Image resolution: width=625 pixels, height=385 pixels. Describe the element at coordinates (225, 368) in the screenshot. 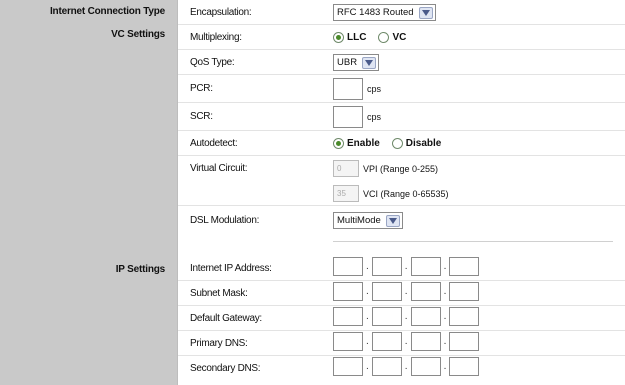

I see `secondary-dns-label: Secondary DNS:` at that location.